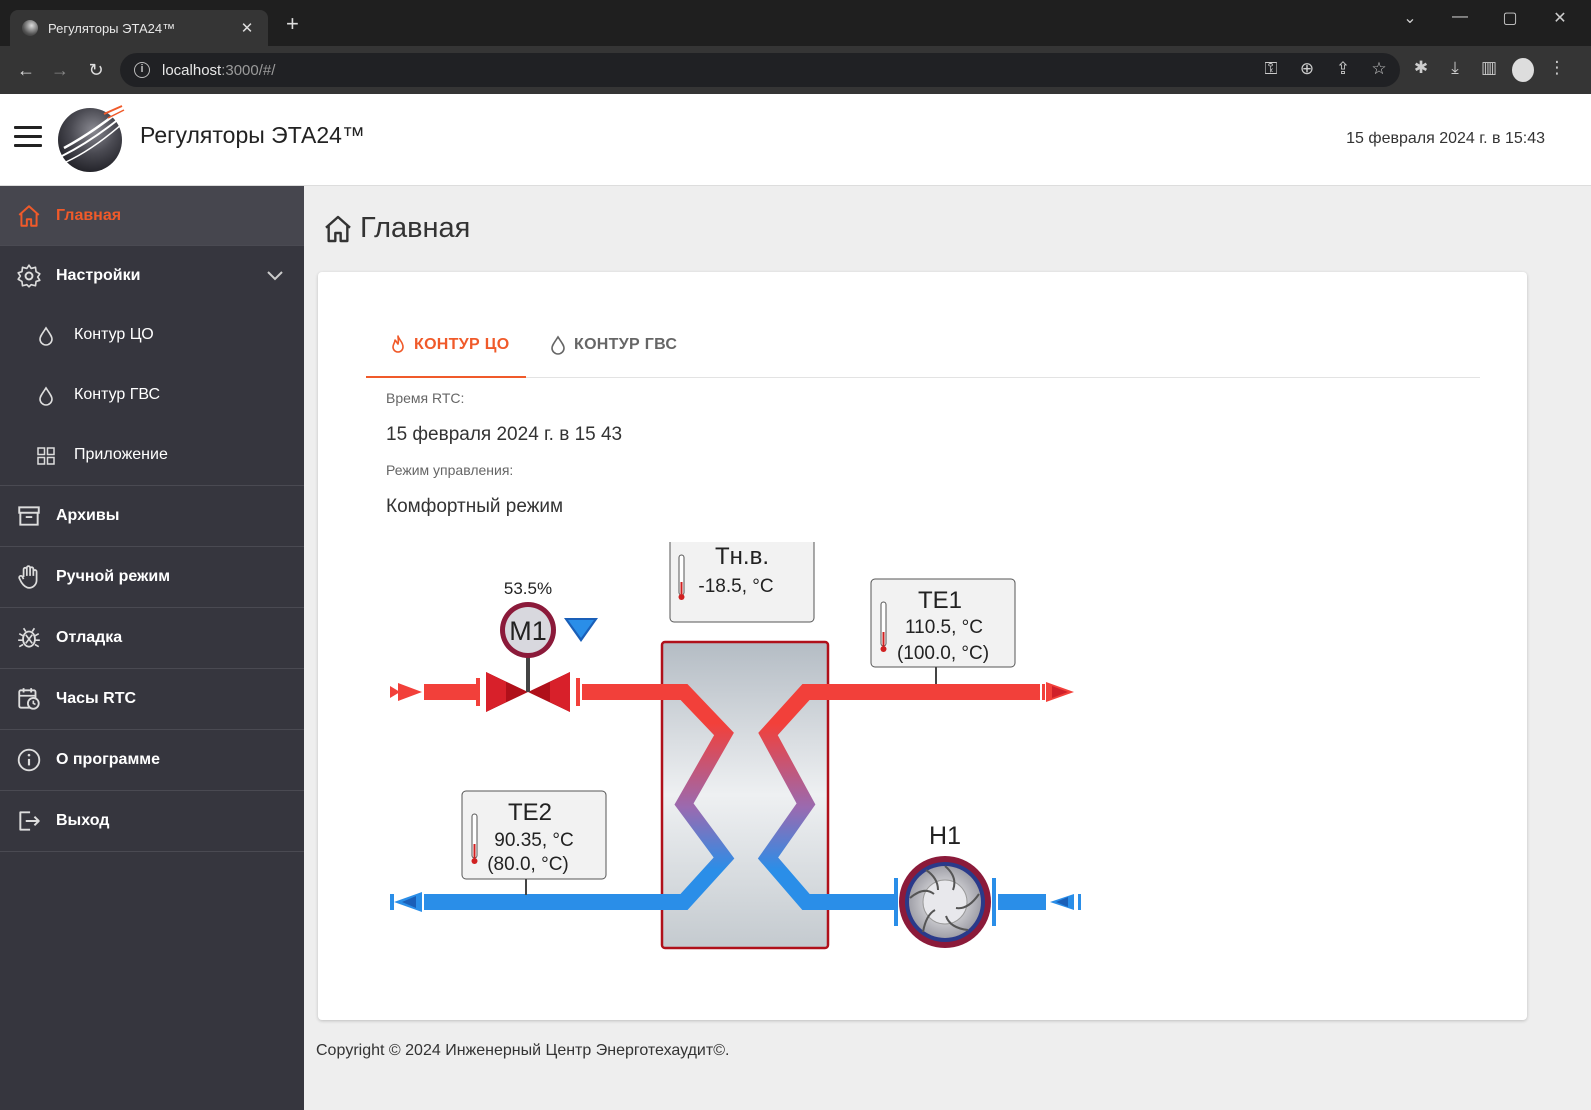 This screenshot has height=1110, width=1591. I want to click on page-title: Главная, so click(396, 228).